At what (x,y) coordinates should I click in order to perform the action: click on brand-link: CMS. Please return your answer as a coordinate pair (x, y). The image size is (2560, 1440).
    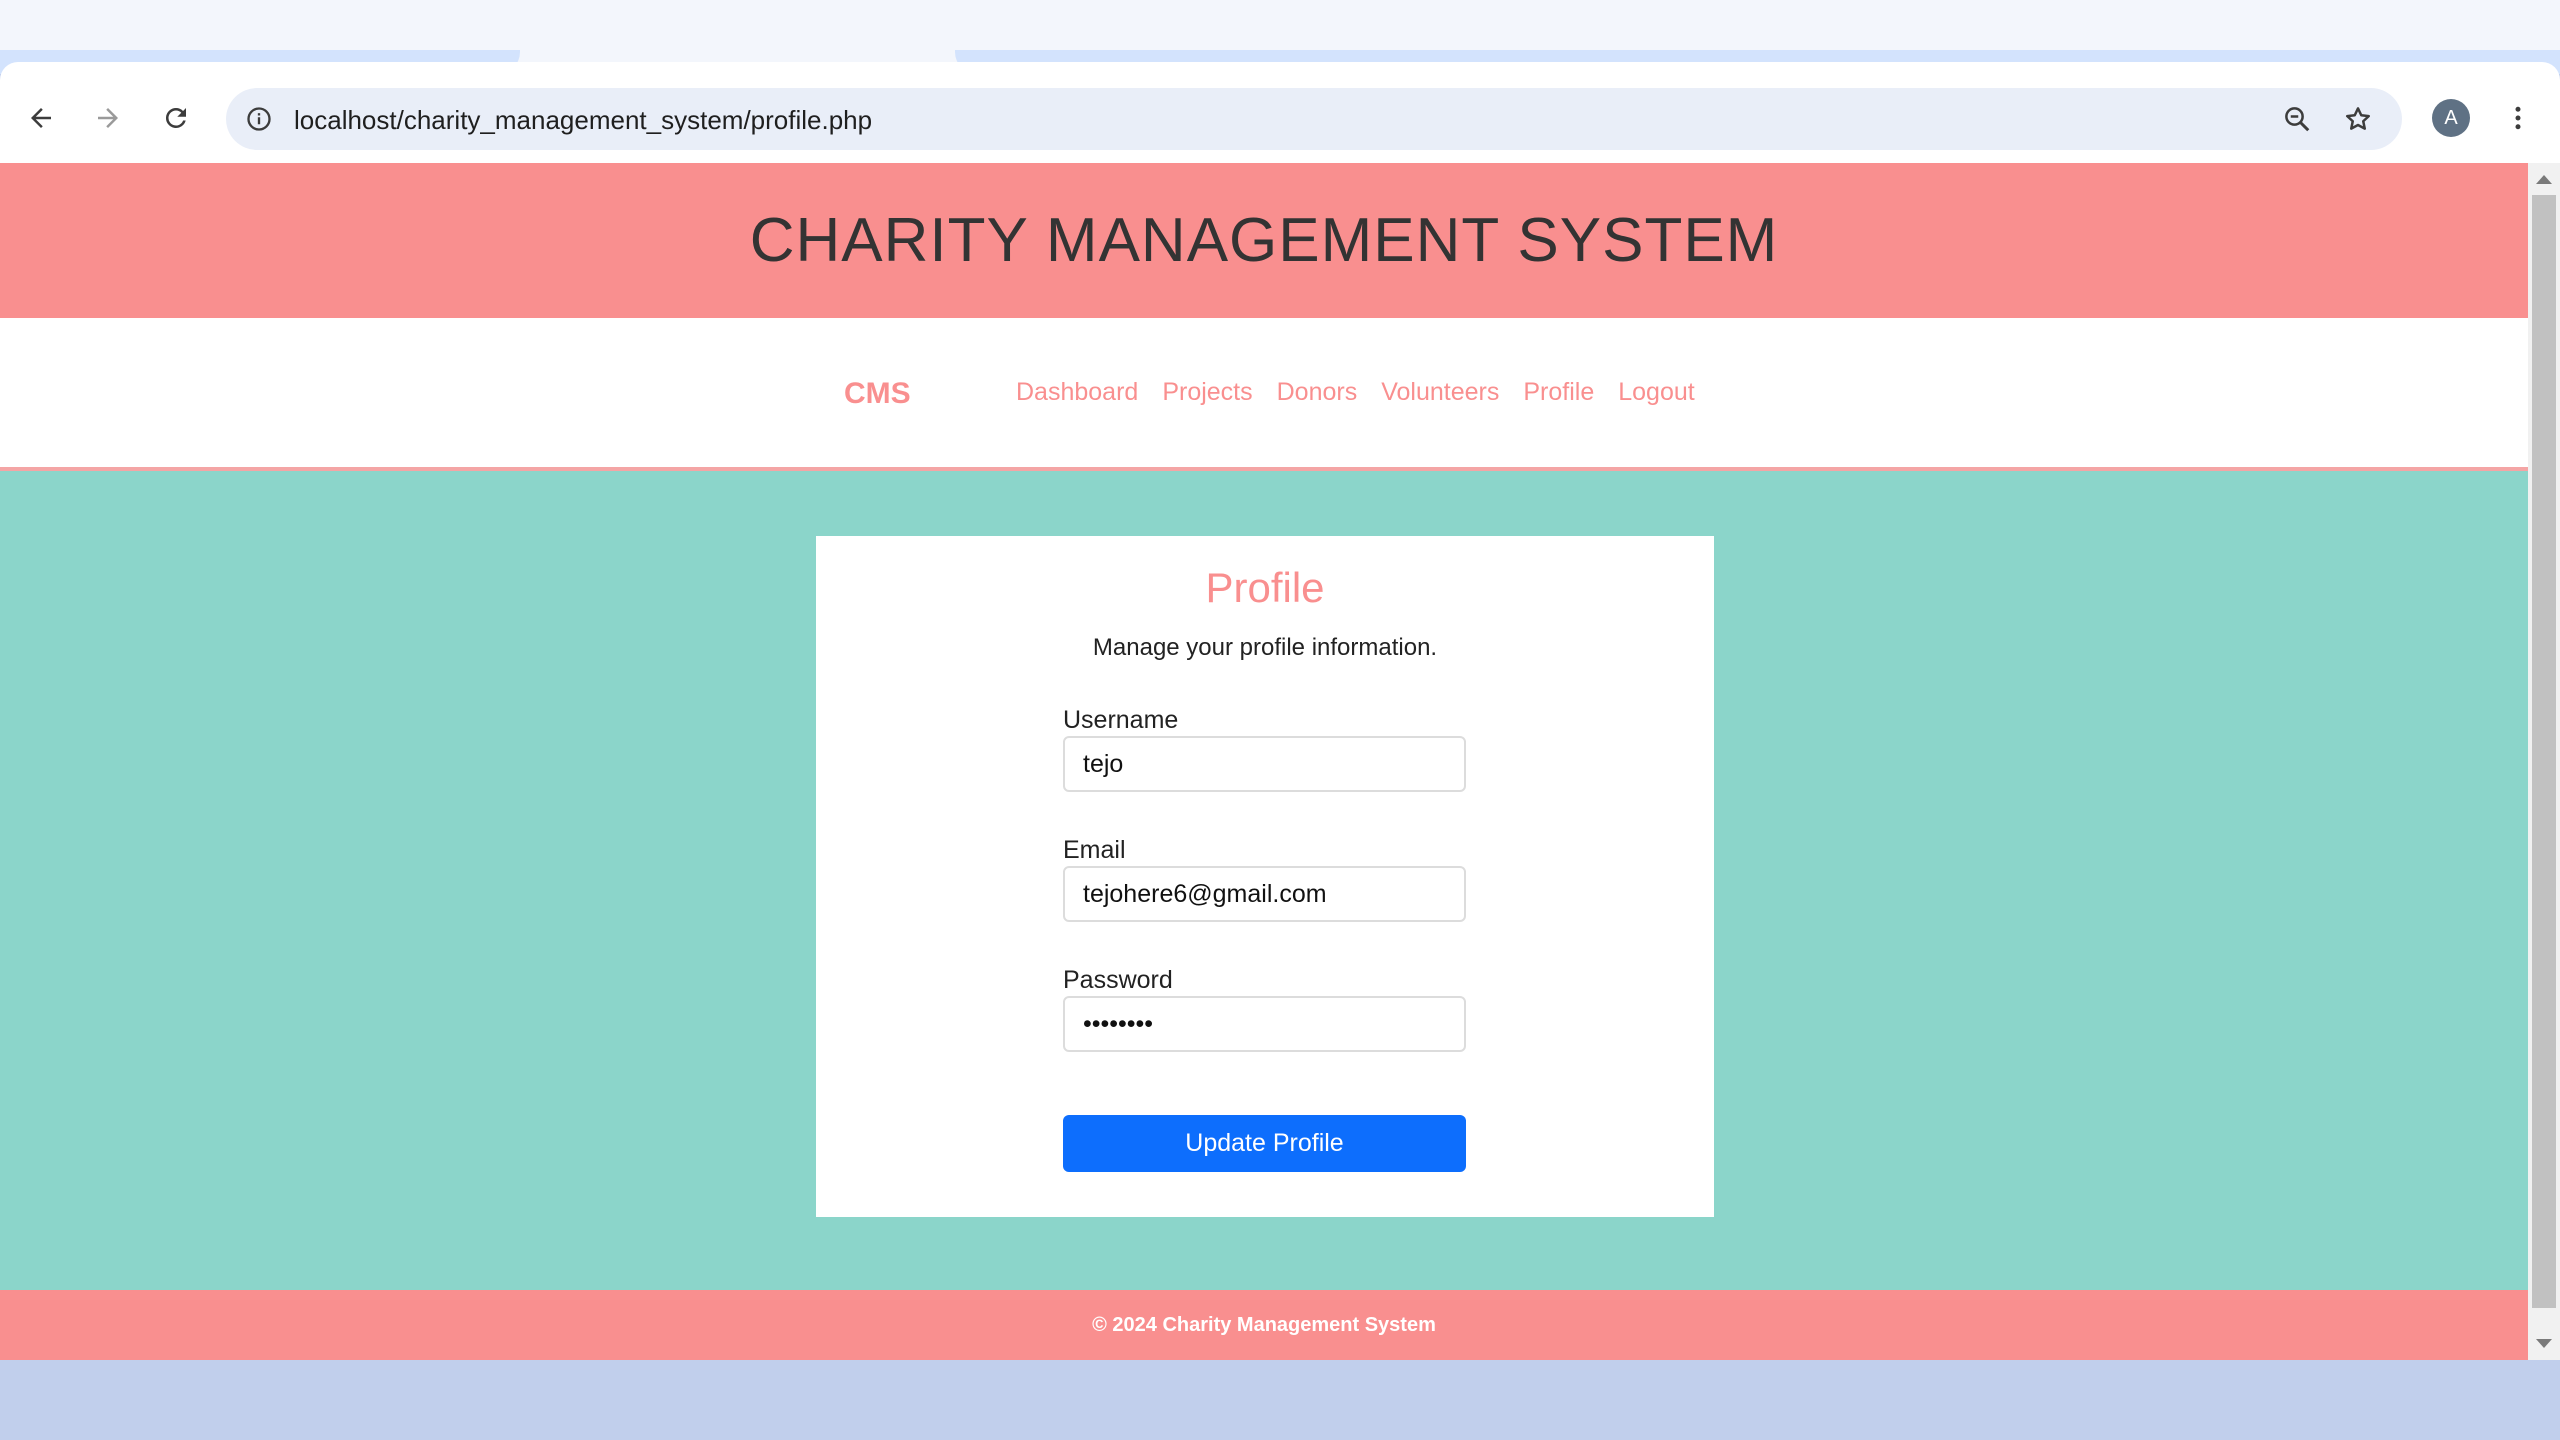
    Looking at the image, I should click on (877, 394).